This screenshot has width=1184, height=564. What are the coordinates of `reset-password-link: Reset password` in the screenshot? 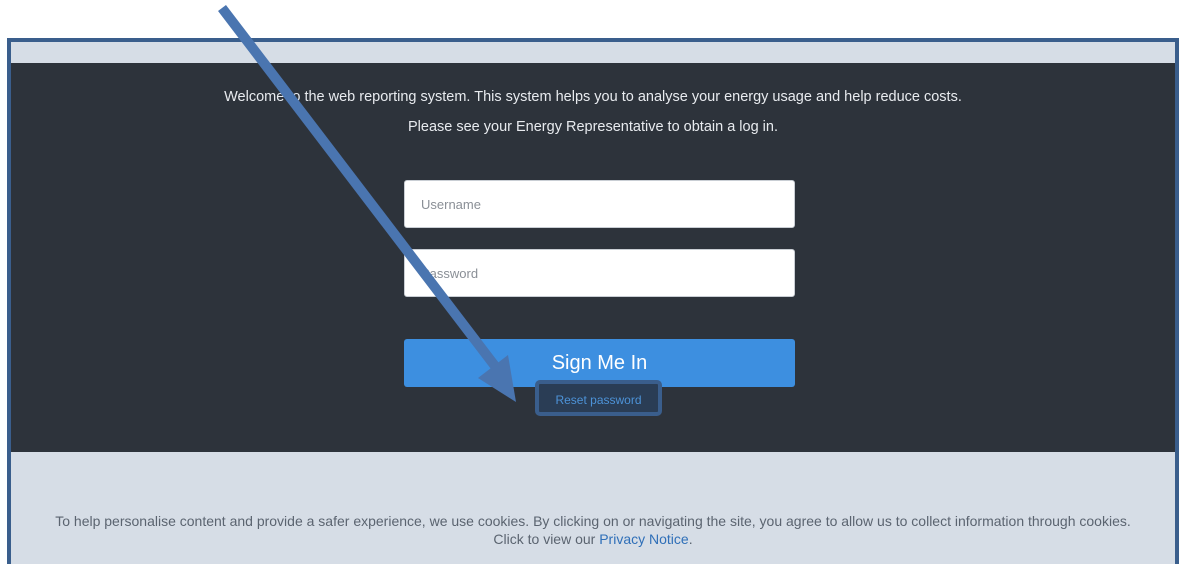 It's located at (598, 400).